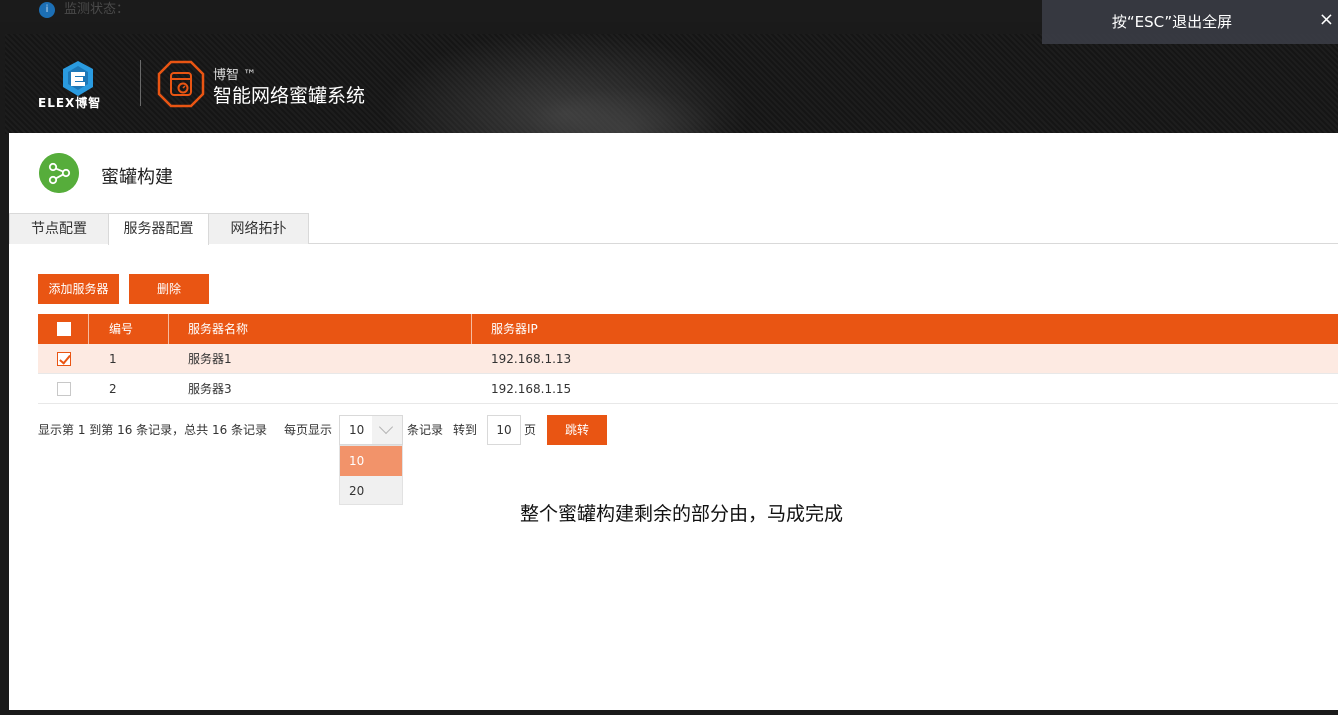  I want to click on chevron-down-icon, so click(387, 430).